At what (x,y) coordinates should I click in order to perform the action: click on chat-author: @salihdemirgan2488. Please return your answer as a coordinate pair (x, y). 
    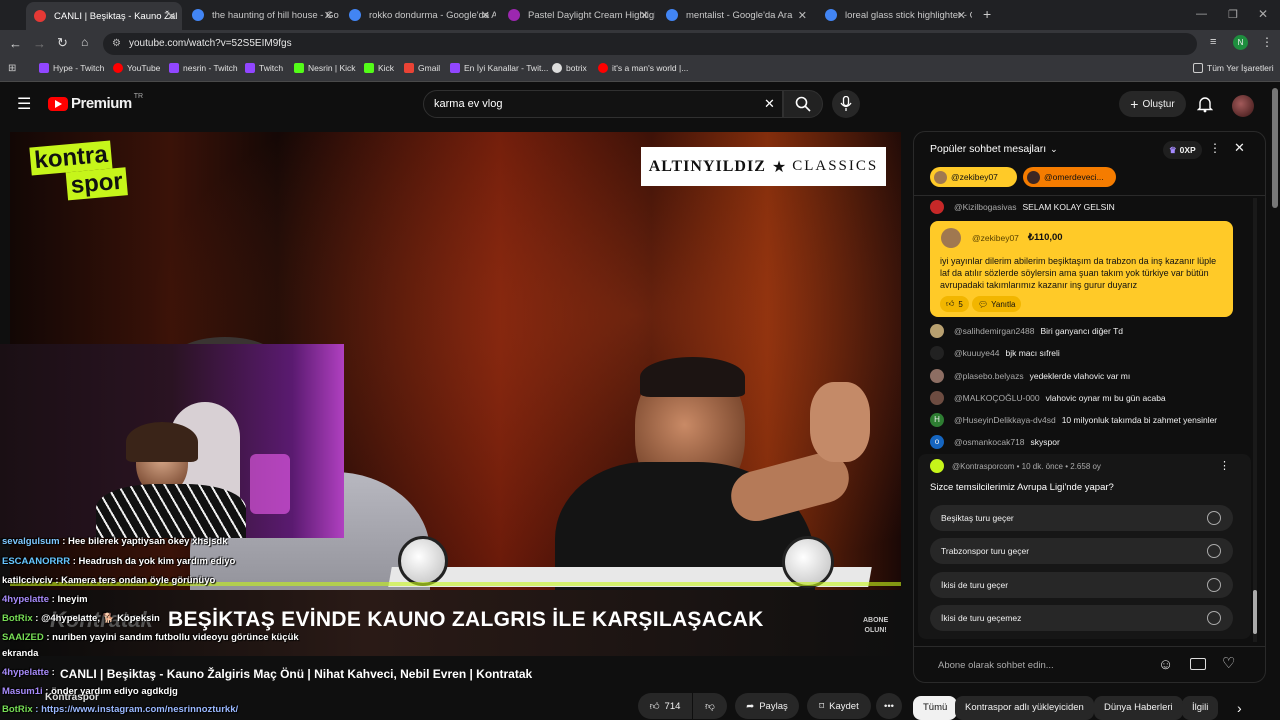
    Looking at the image, I should click on (994, 331).